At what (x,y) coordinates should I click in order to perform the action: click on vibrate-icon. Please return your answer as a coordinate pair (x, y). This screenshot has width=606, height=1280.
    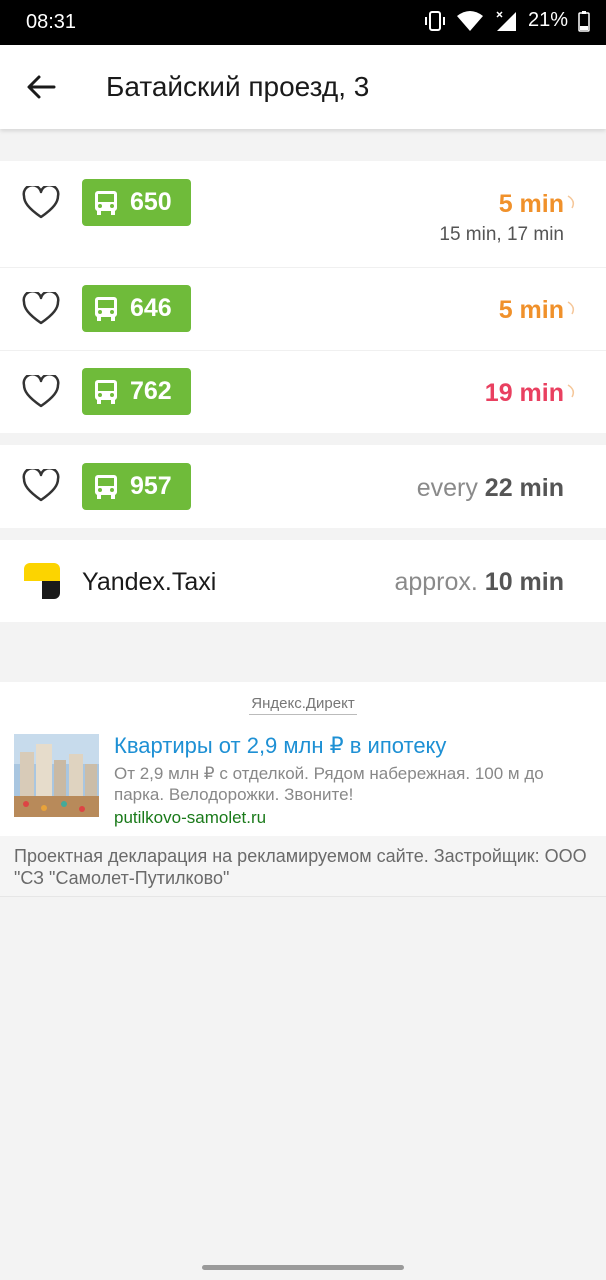
    Looking at the image, I should click on (434, 20).